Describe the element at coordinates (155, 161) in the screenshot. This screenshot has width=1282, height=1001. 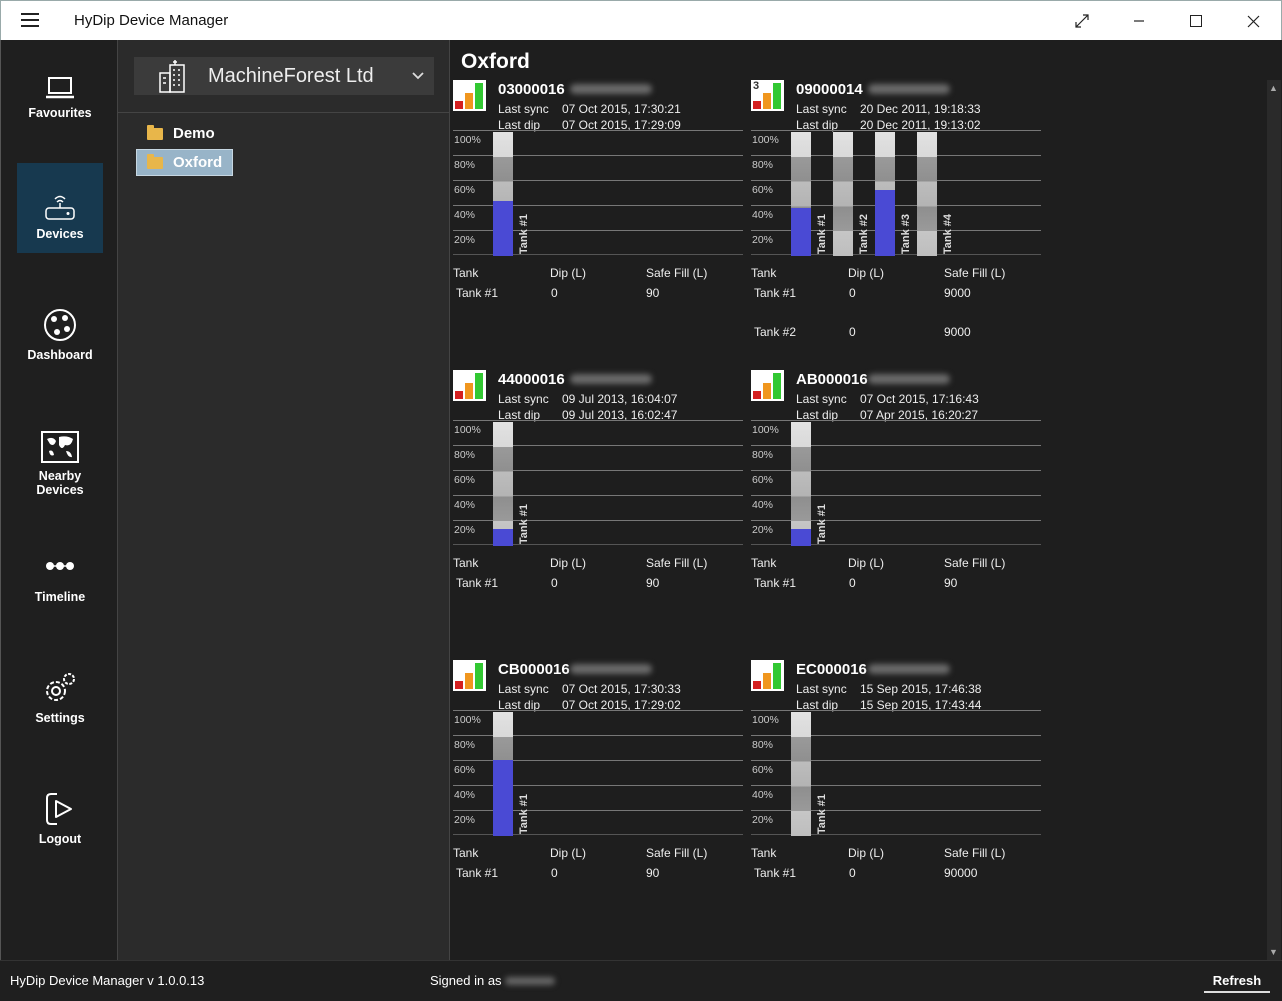
I see `folder-icon` at that location.